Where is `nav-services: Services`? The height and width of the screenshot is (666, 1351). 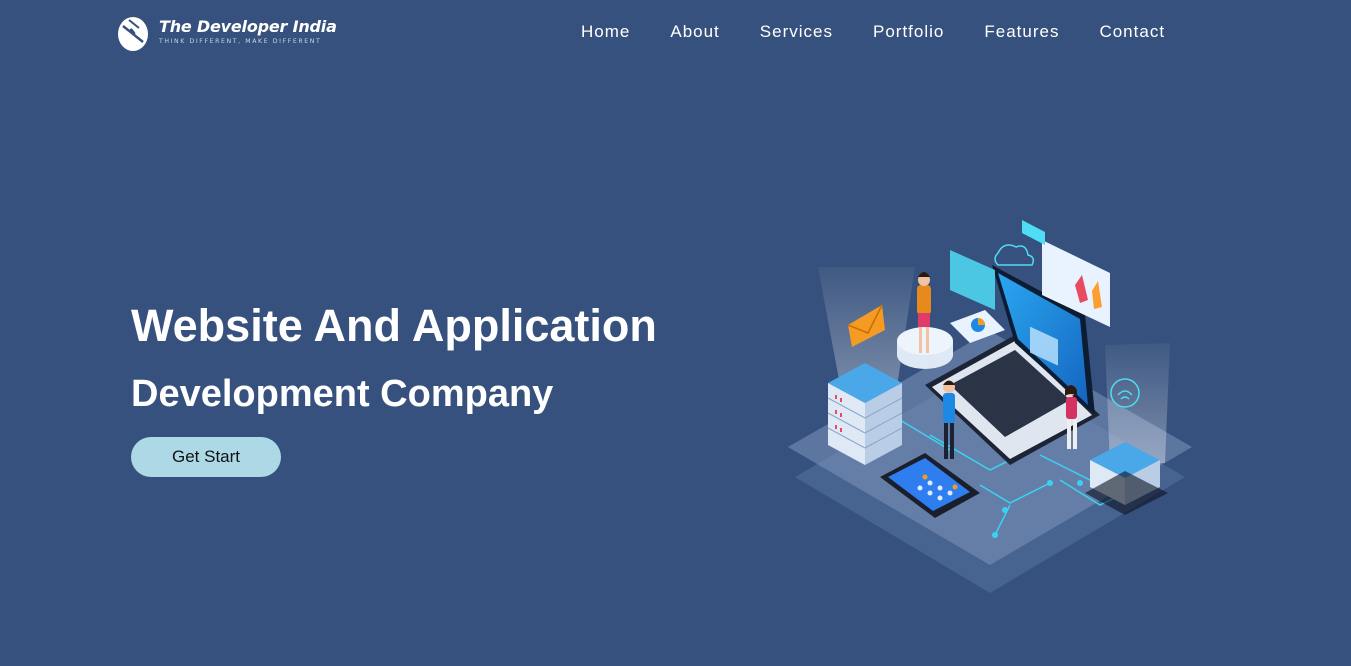
nav-services: Services is located at coordinates (796, 32).